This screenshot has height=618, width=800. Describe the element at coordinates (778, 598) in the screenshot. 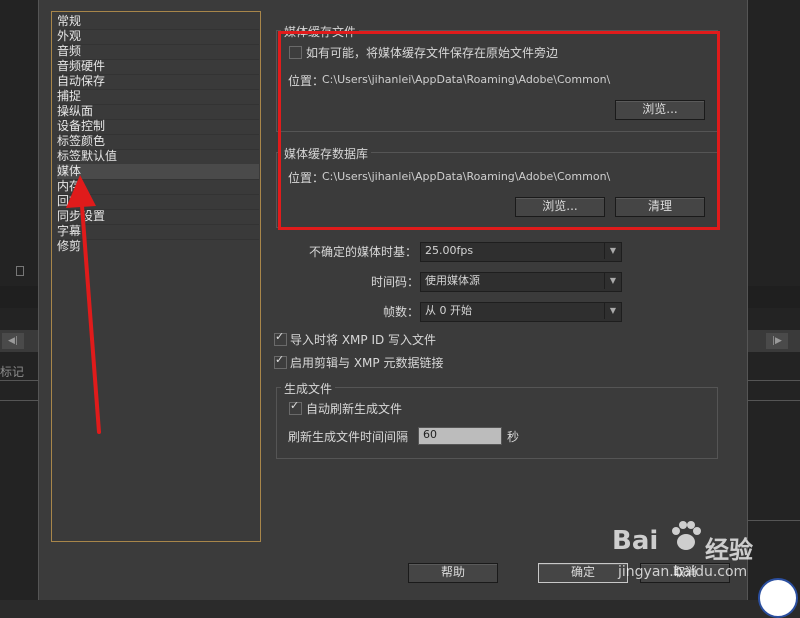

I see `corner-logo-icon` at that location.